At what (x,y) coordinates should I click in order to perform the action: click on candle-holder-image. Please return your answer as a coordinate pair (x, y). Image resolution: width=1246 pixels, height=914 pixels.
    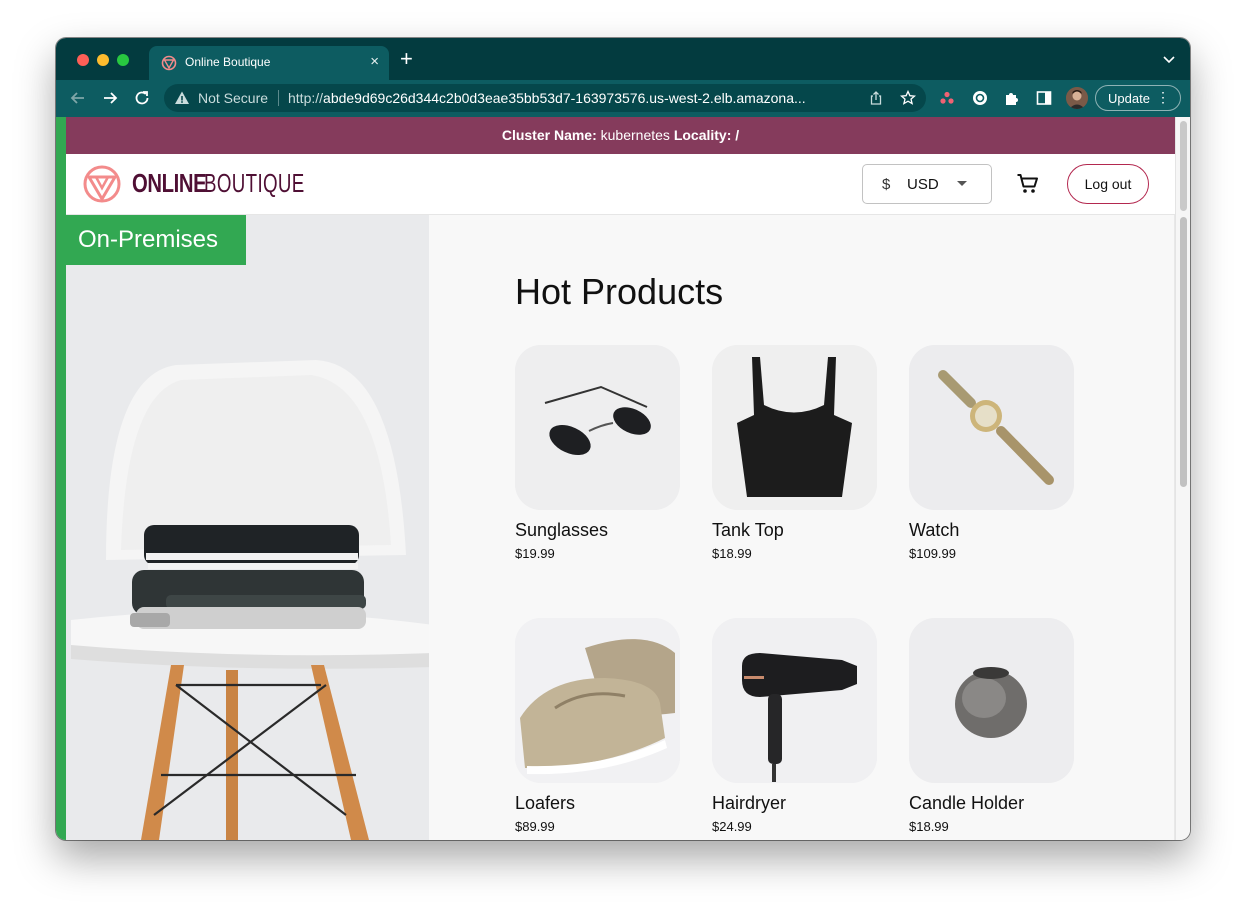
    Looking at the image, I should click on (991, 700).